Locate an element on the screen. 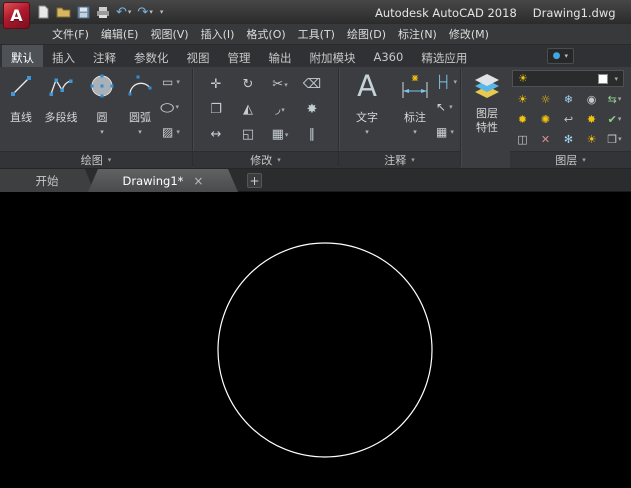 The height and width of the screenshot is (488, 631). layer-on-button: ☀ is located at coordinates (522, 99).